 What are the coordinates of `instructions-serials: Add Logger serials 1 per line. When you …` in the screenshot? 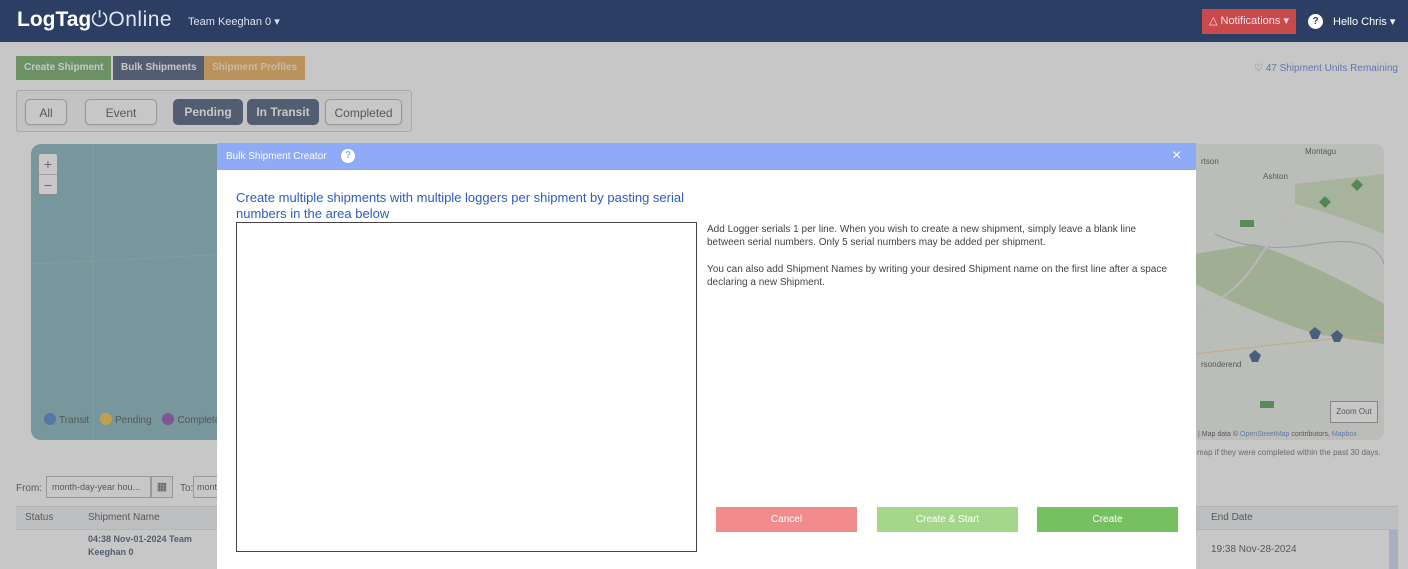 It's located at (922, 236).